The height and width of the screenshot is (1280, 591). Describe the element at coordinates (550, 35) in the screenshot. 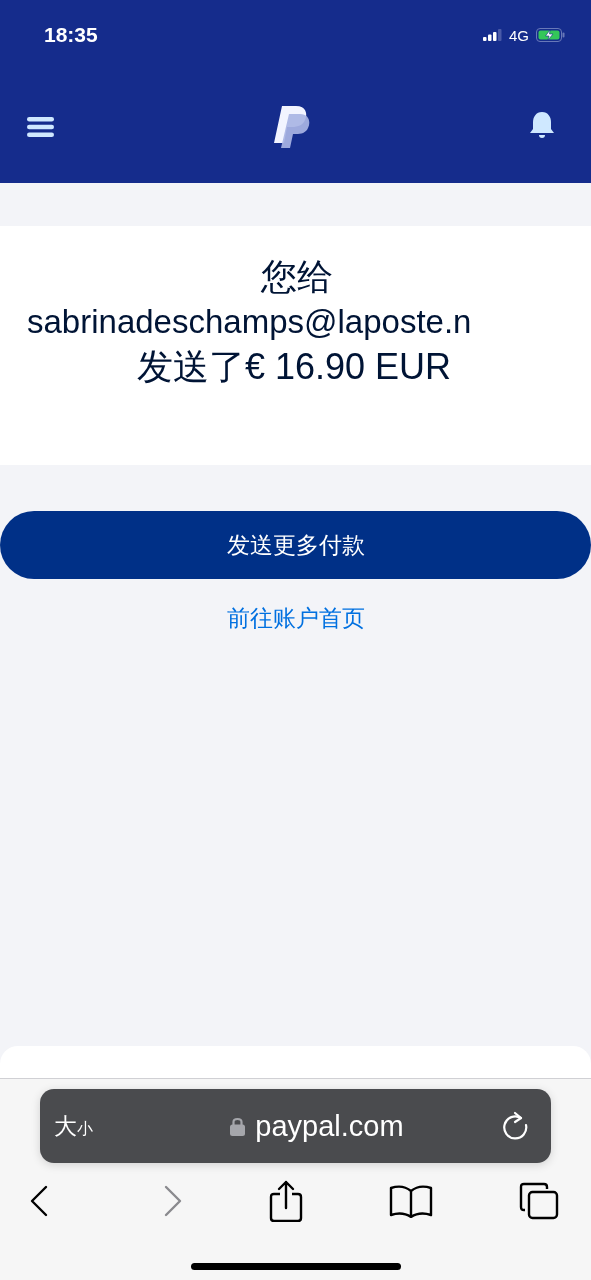

I see `battery-icon` at that location.